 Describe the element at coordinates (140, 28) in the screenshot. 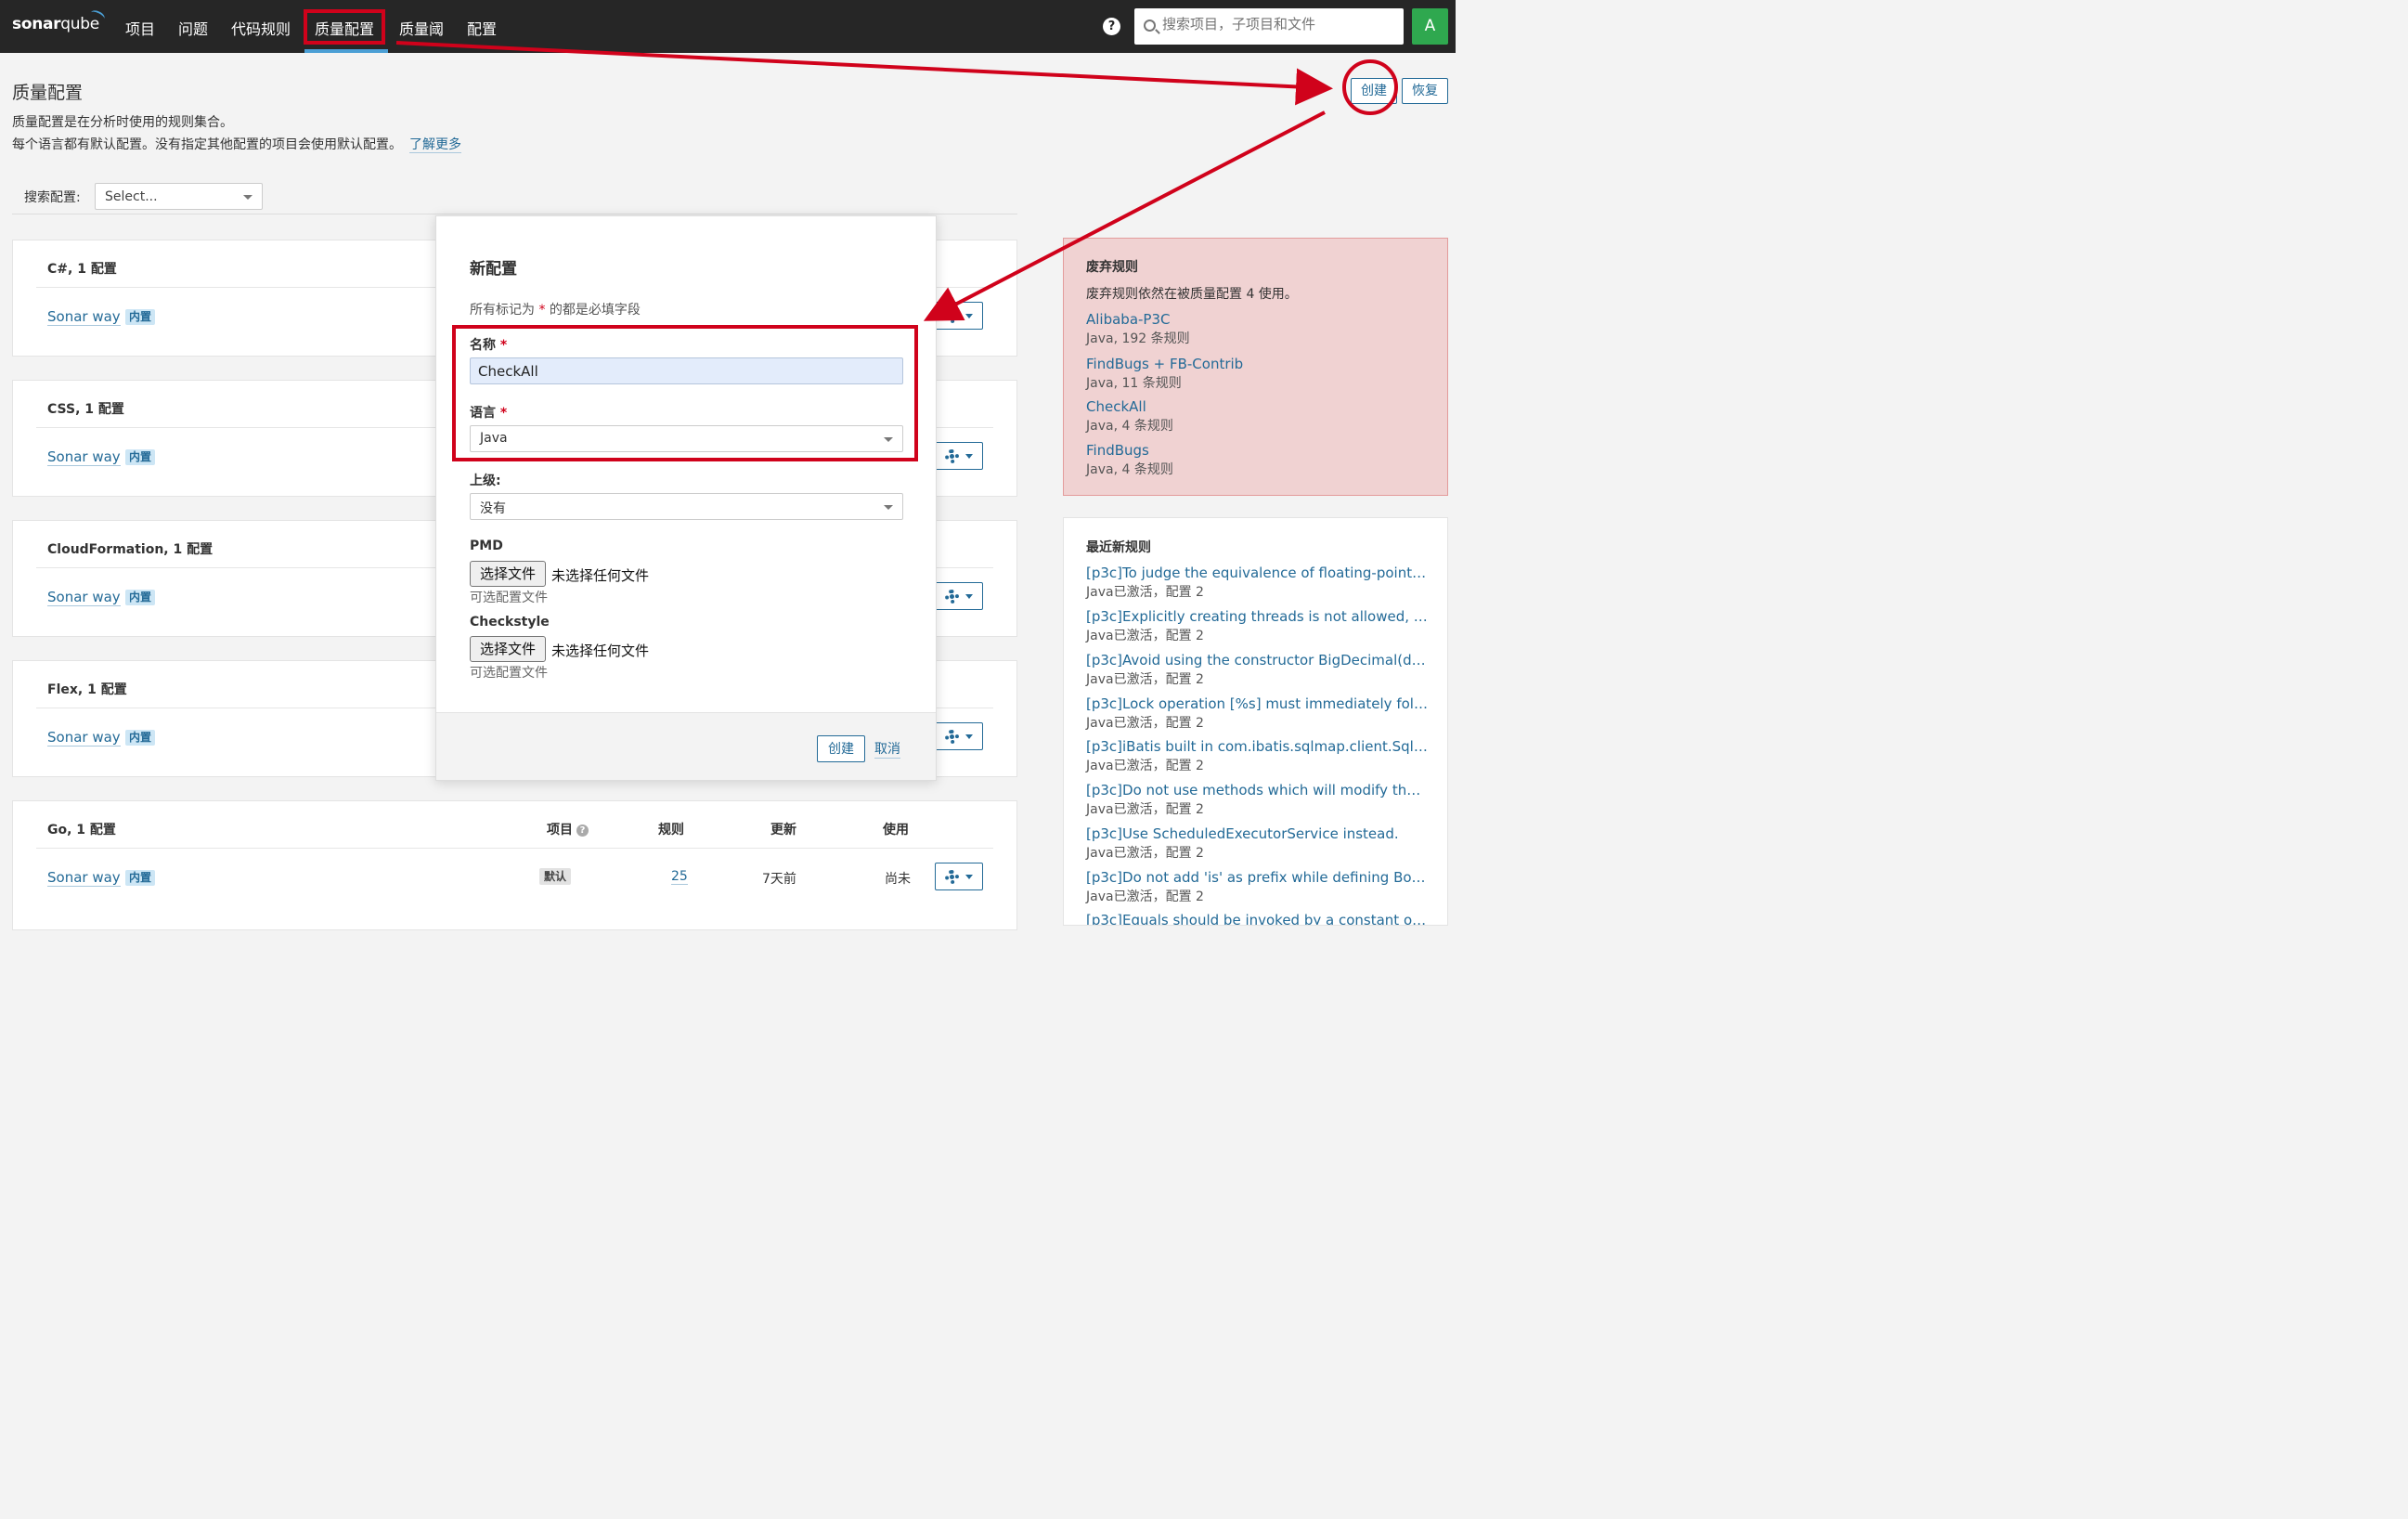

I see `nav-projects: 项目` at that location.